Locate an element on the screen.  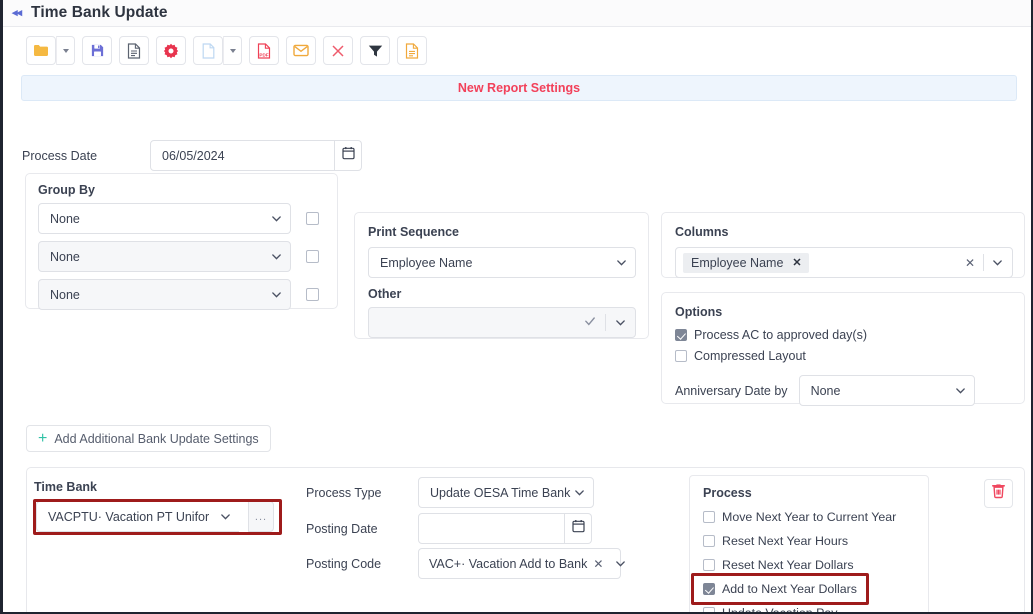
process-option-label: Add to Next Year Dollars is located at coordinates (789, 589).